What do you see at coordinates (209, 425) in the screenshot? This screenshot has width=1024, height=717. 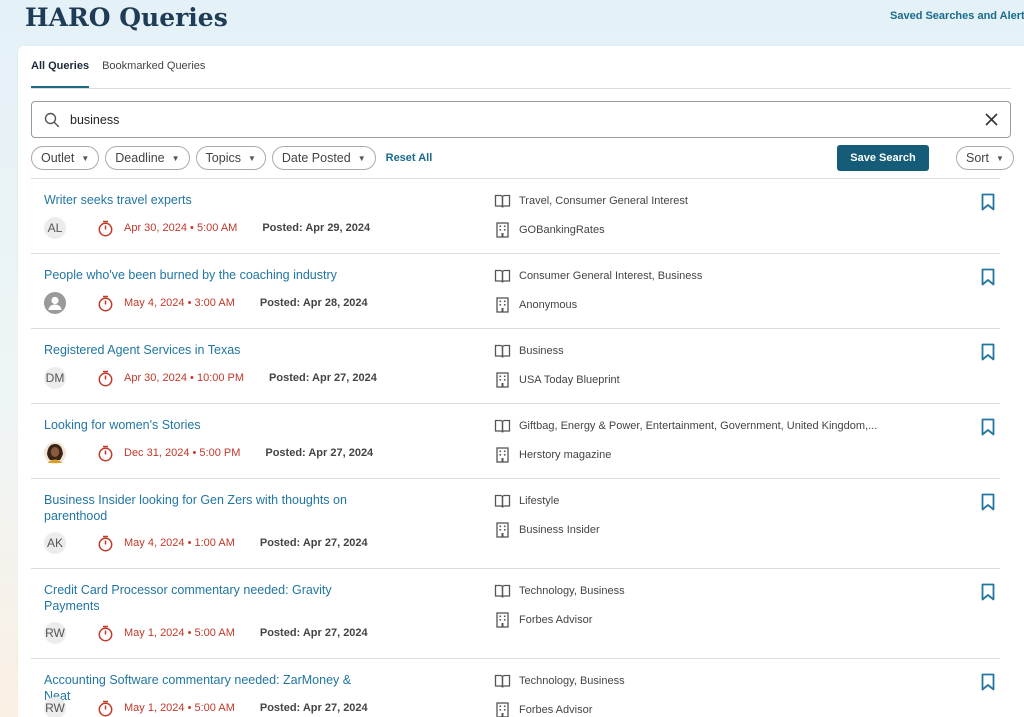 I see `query-title-link: Looking for women's Stories` at bounding box center [209, 425].